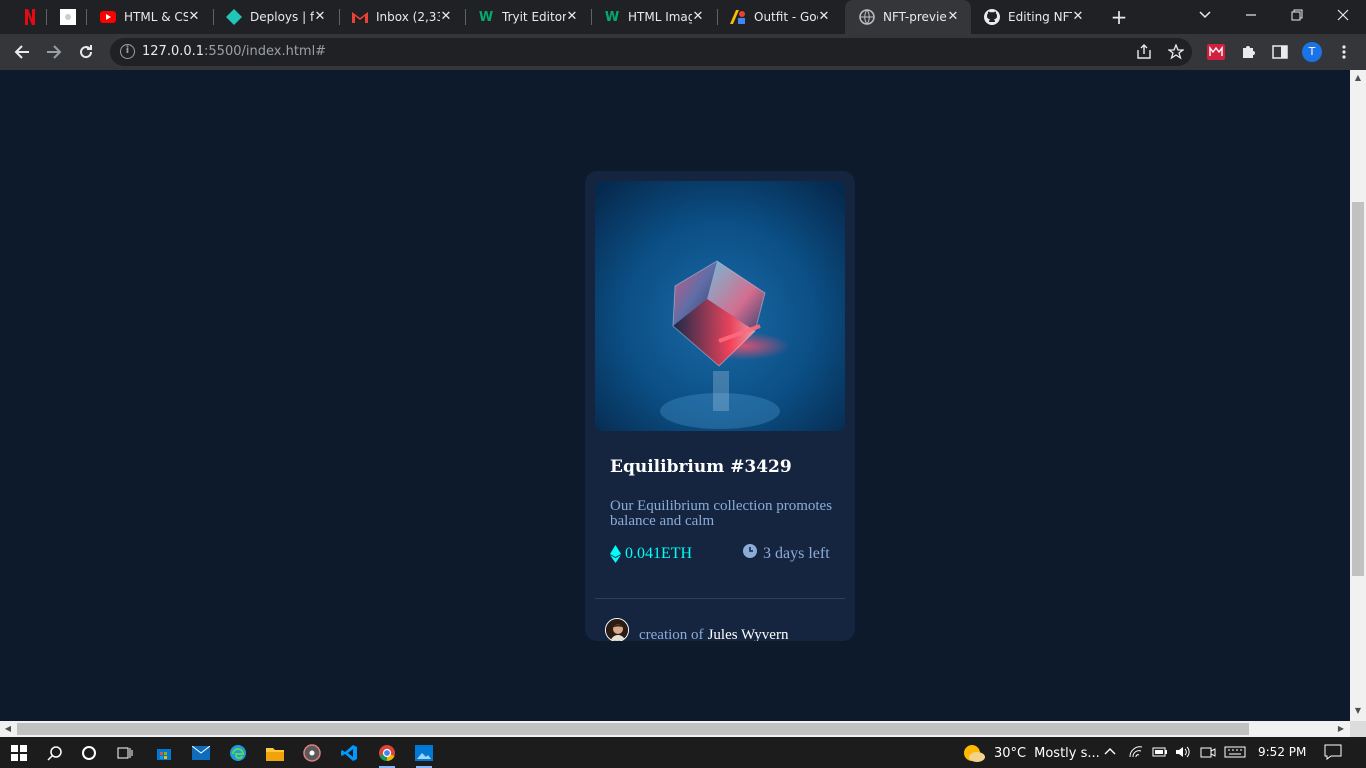 This screenshot has height=768, width=1366. Describe the element at coordinates (408, 17) in the screenshot. I see `tab-title: Inbox (2,33` at that location.